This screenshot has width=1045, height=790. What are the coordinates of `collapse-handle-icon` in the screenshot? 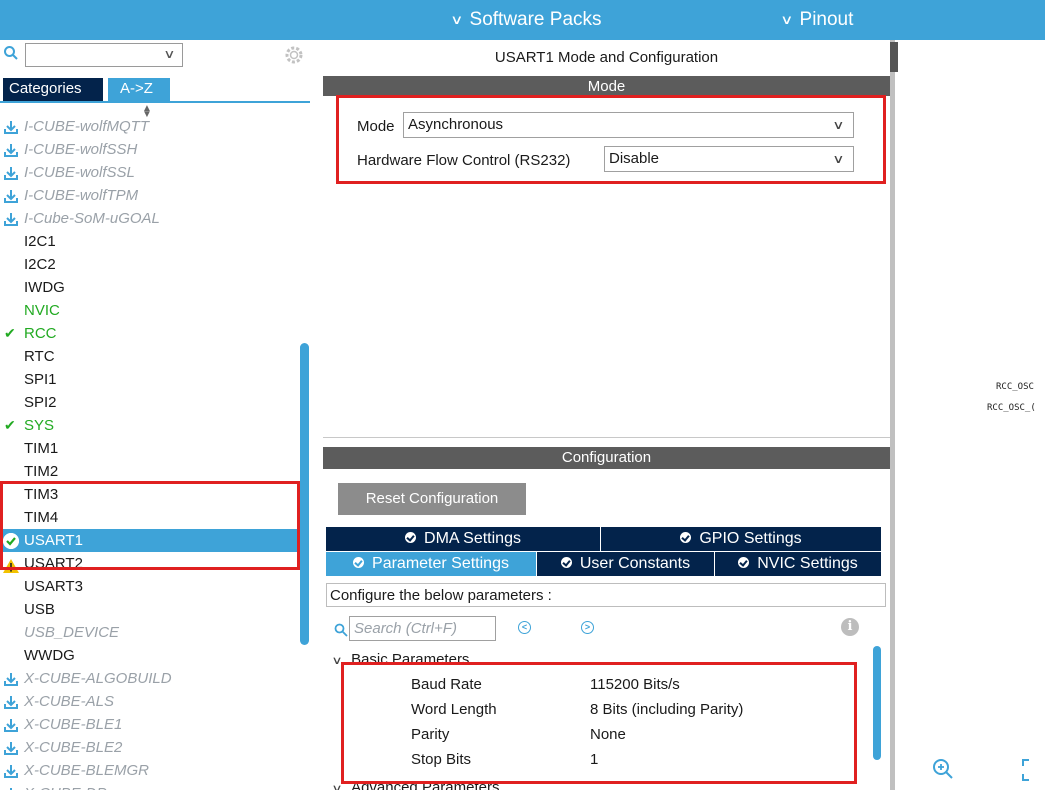 It's located at (894, 57).